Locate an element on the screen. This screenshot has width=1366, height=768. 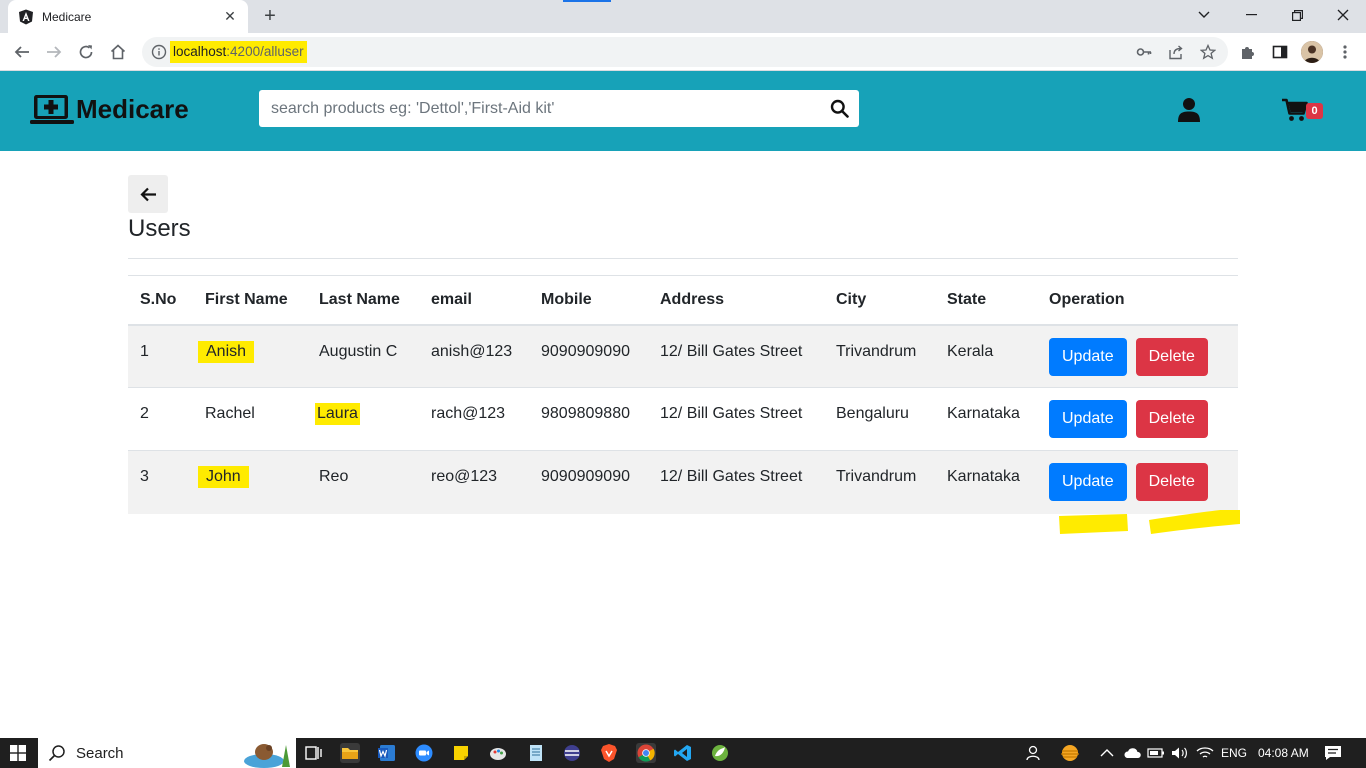
header-last-name: Last Name is located at coordinates (363, 300).